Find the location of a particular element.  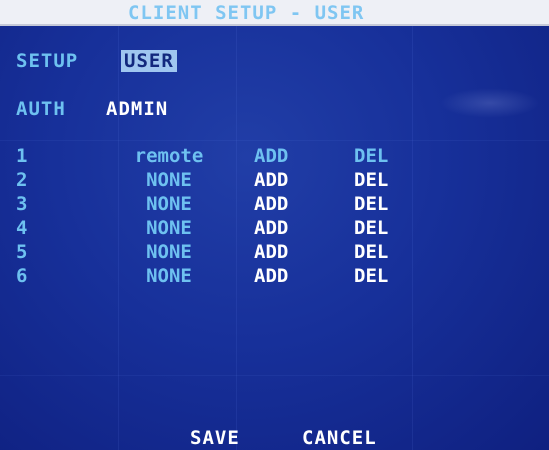

auth-label: AUTH is located at coordinates (41, 109).